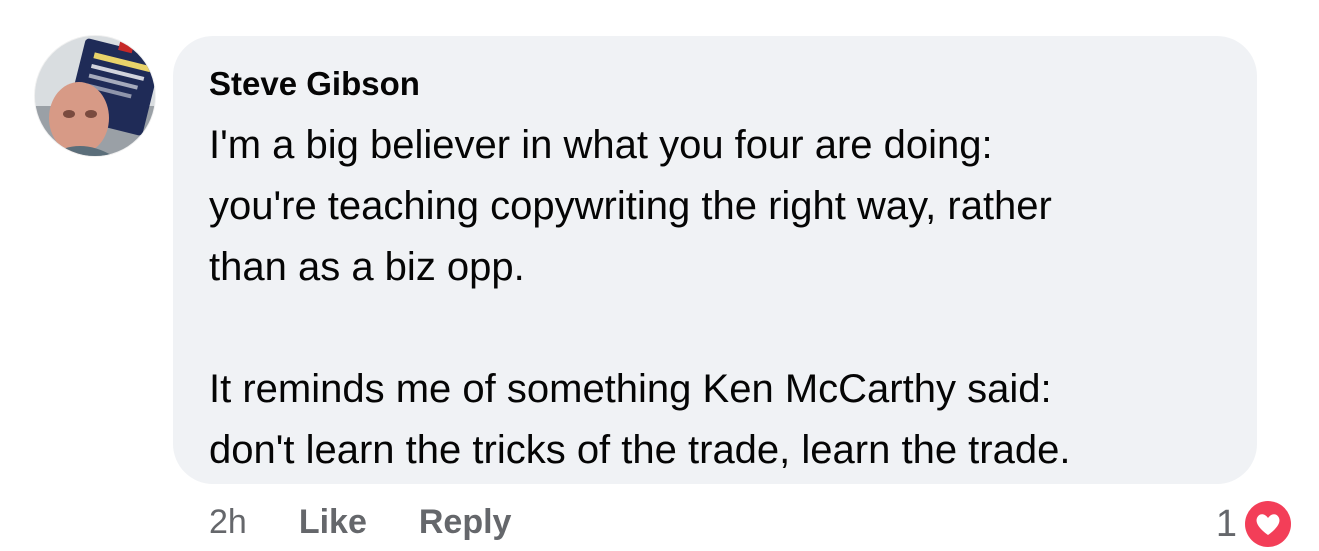 Image resolution: width=1319 pixels, height=551 pixels. Describe the element at coordinates (1226, 523) in the screenshot. I see `reaction-count: 1` at that location.